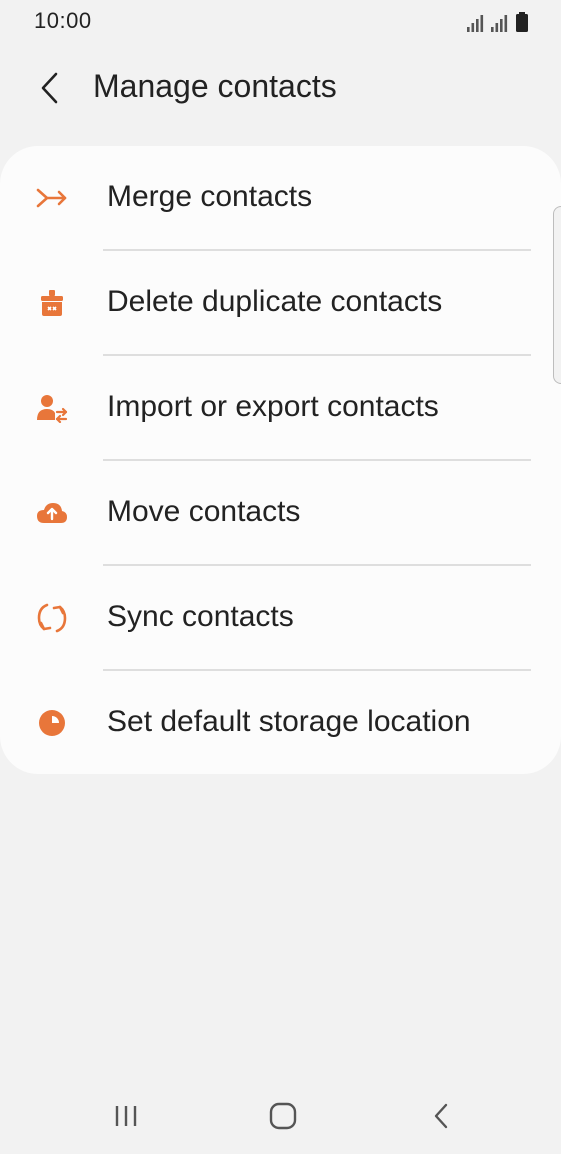  I want to click on storage-pie-icon, so click(52, 723).